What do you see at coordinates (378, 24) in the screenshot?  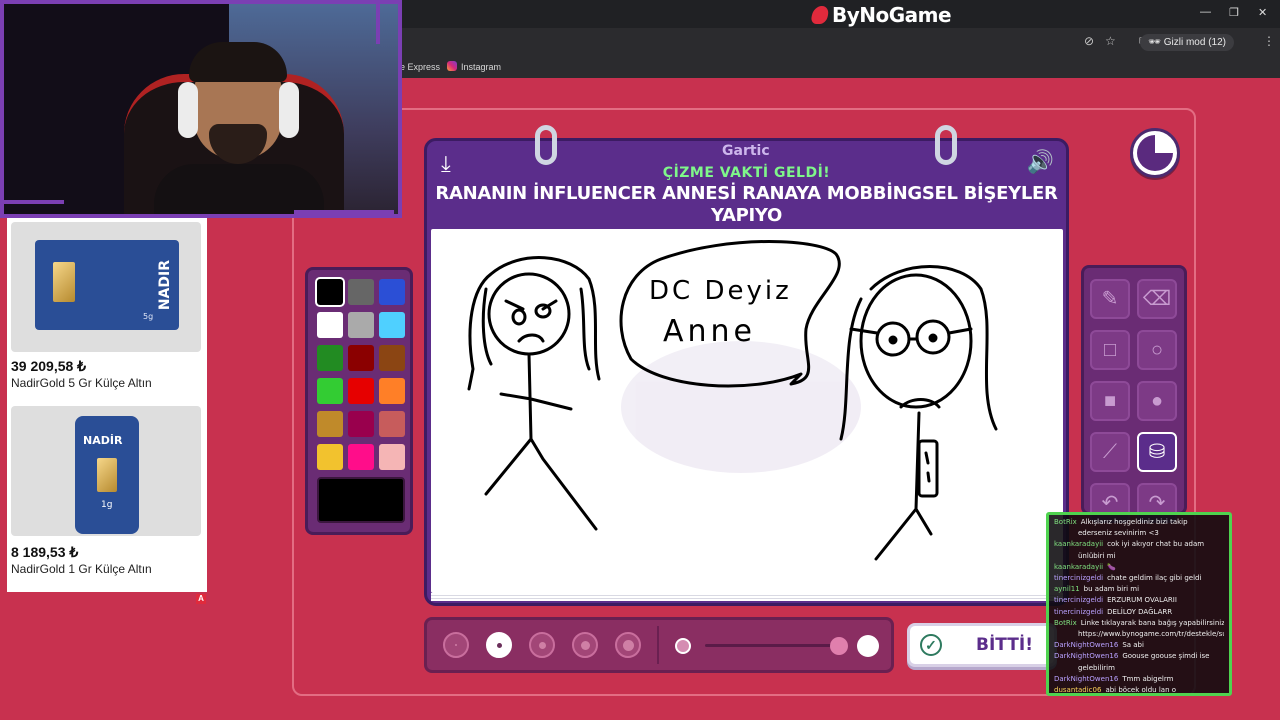 I see `frame-decoration` at bounding box center [378, 24].